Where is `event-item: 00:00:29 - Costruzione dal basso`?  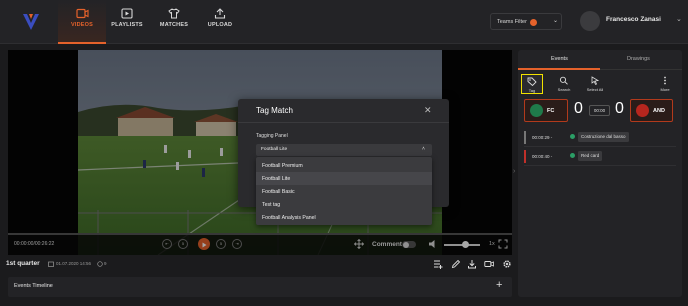
event-item: 00:00:29 - Costruzione dal basso is located at coordinates (600, 138).